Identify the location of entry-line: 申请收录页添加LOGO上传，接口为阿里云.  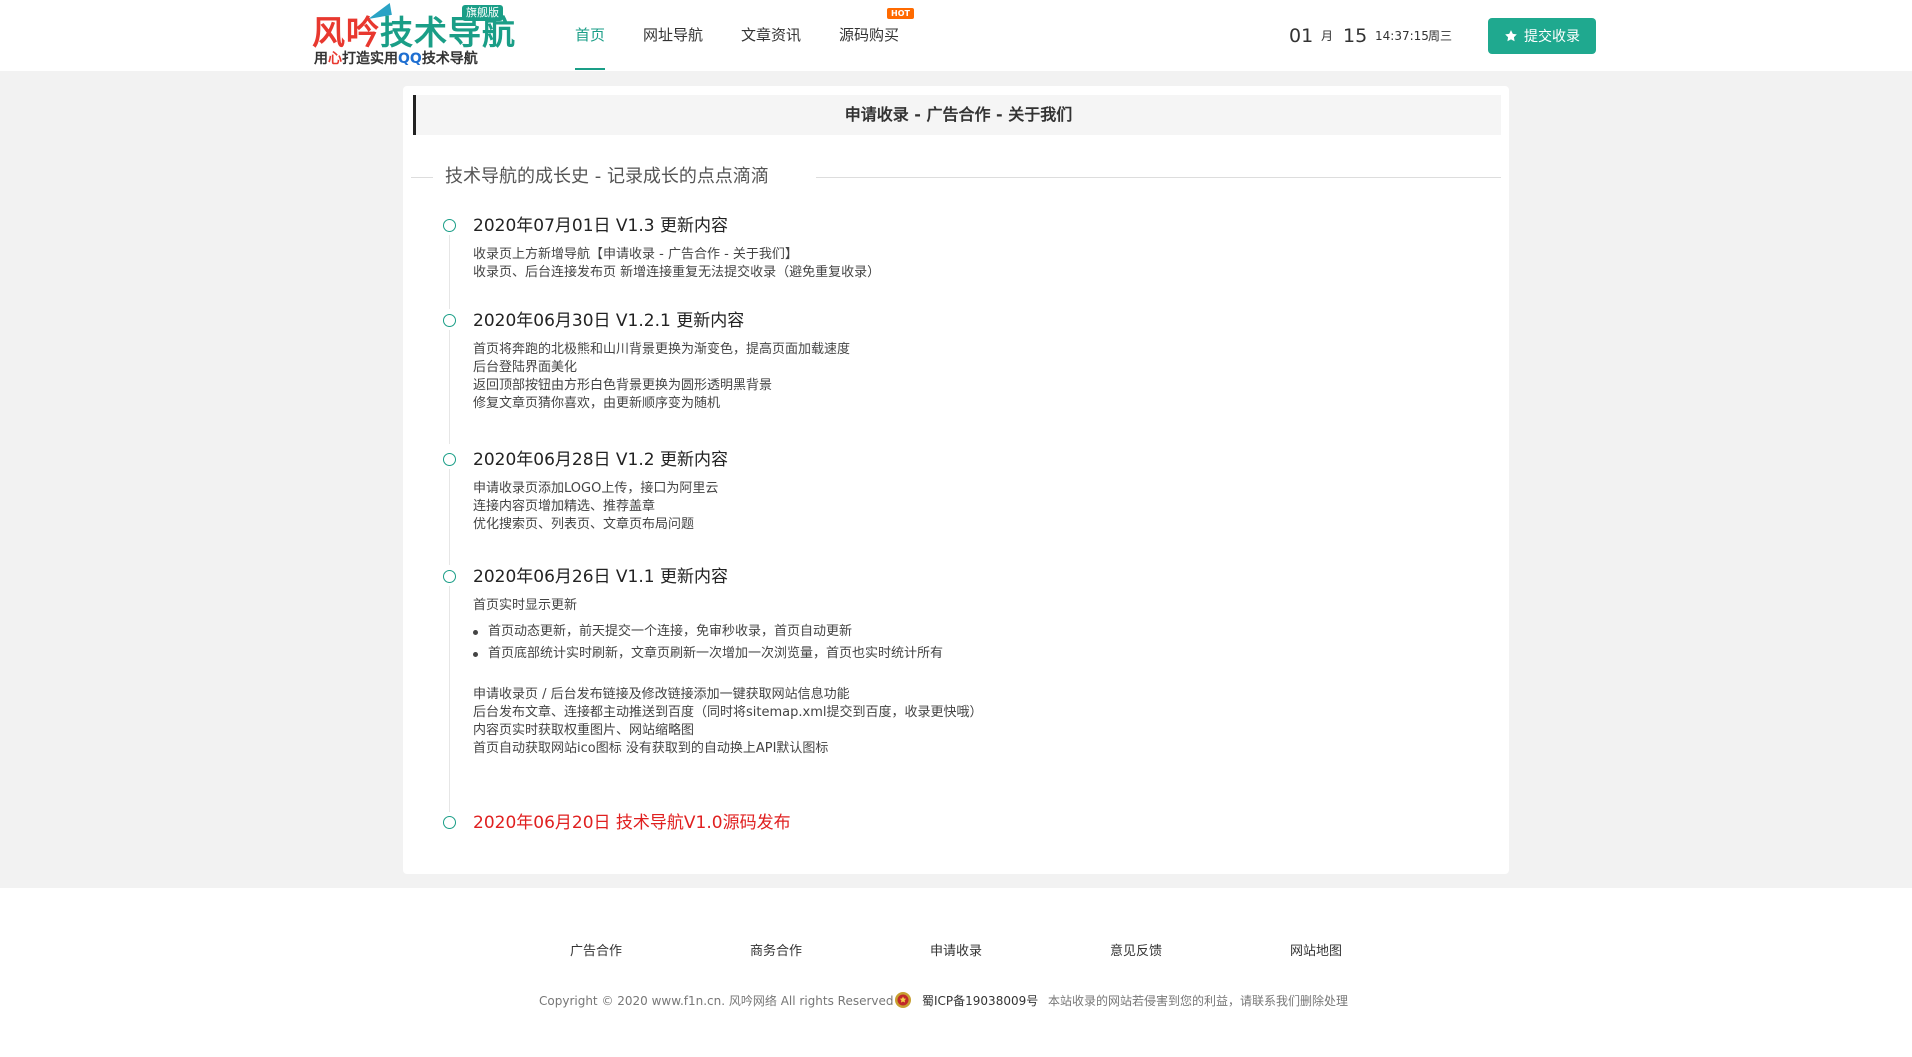
(596, 488).